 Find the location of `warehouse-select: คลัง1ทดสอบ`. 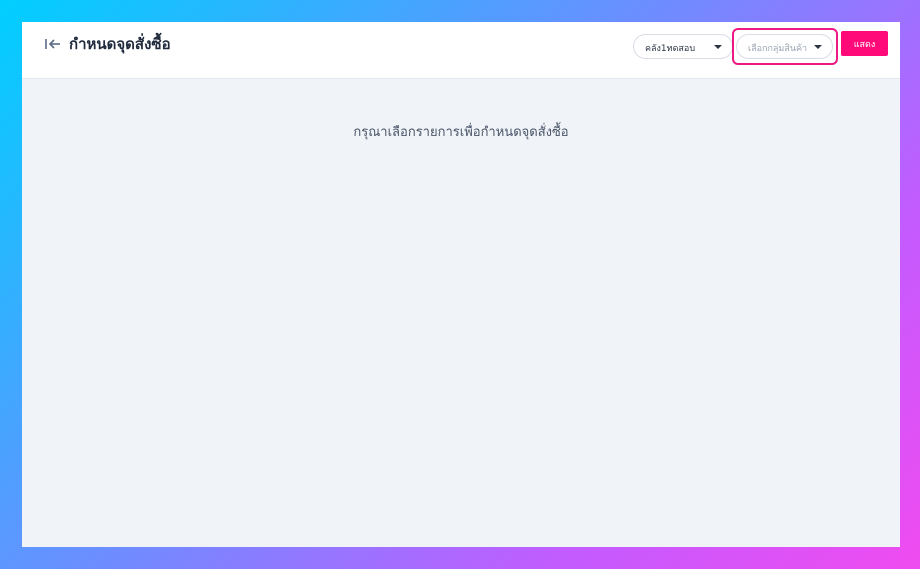

warehouse-select: คลัง1ทดสอบ is located at coordinates (683, 46).